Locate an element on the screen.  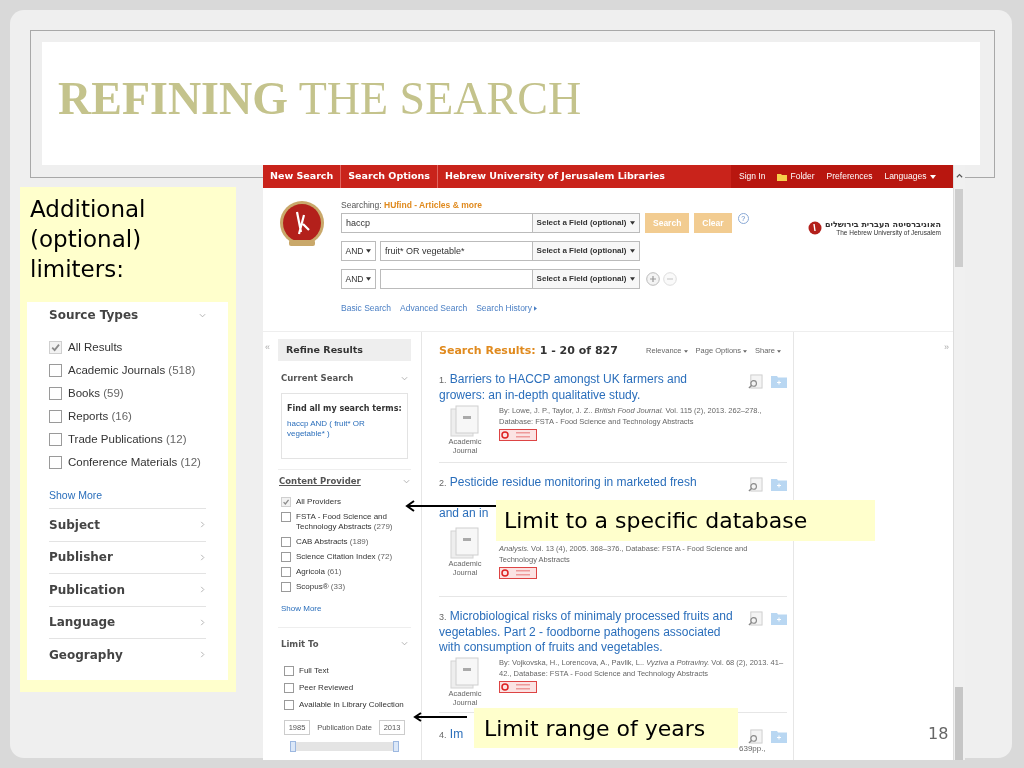
university-name: האוניברסיטה העברית בירושלים is located at coordinates (883, 225).